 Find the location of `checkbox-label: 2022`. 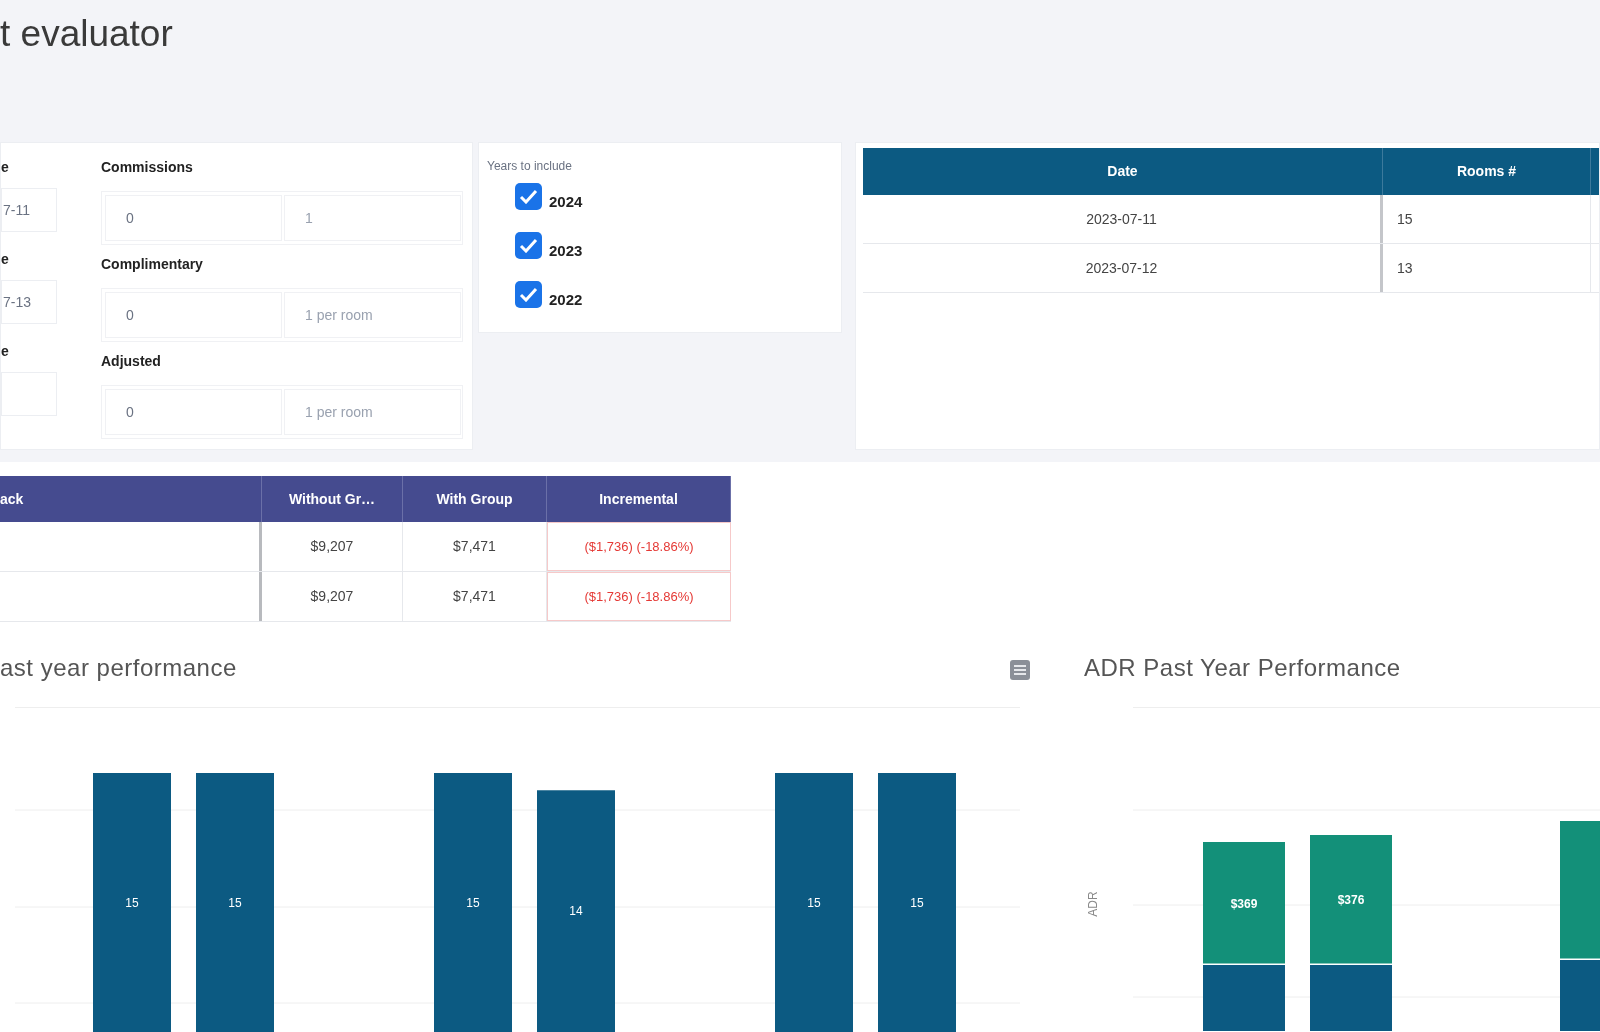

checkbox-label: 2022 is located at coordinates (566, 299).